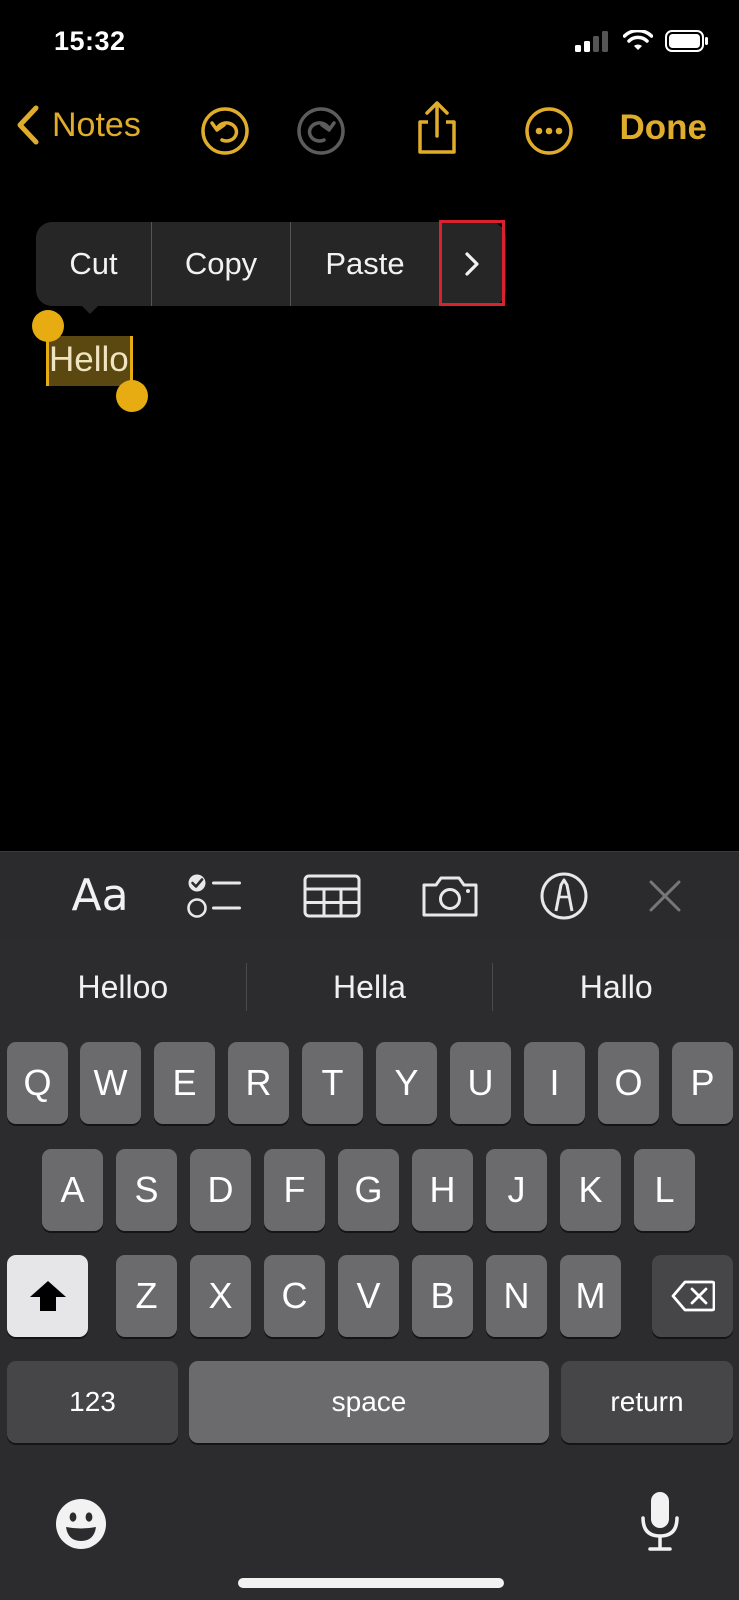 The image size is (739, 1600). What do you see at coordinates (516, 1190) in the screenshot?
I see `key-j: J` at bounding box center [516, 1190].